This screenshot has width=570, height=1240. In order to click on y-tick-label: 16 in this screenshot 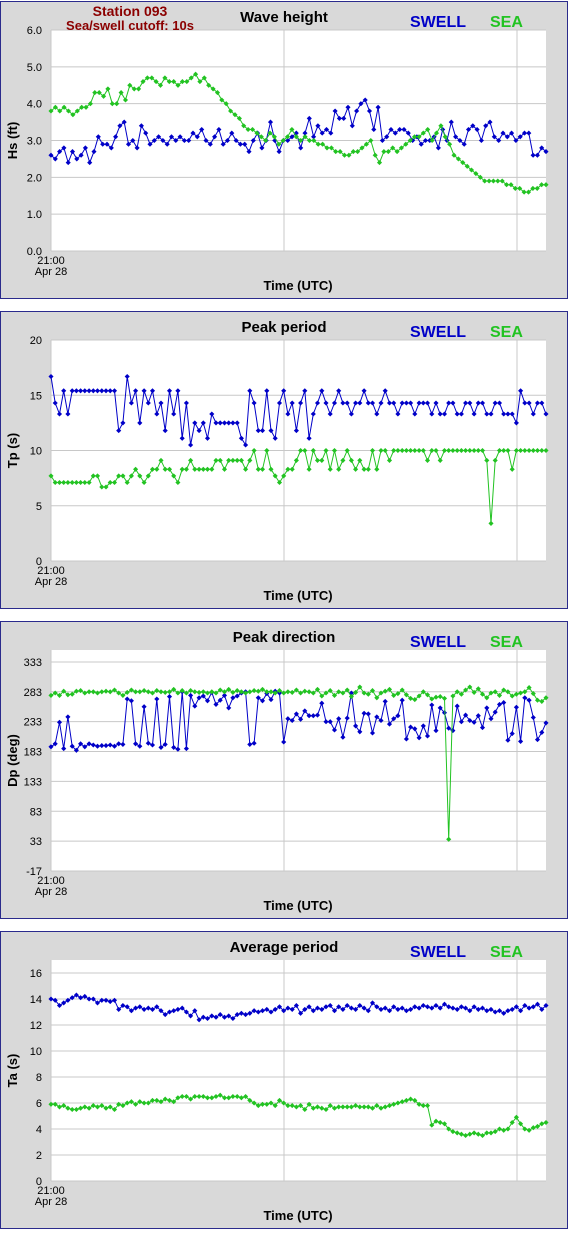, I will do `click(36, 974)`.